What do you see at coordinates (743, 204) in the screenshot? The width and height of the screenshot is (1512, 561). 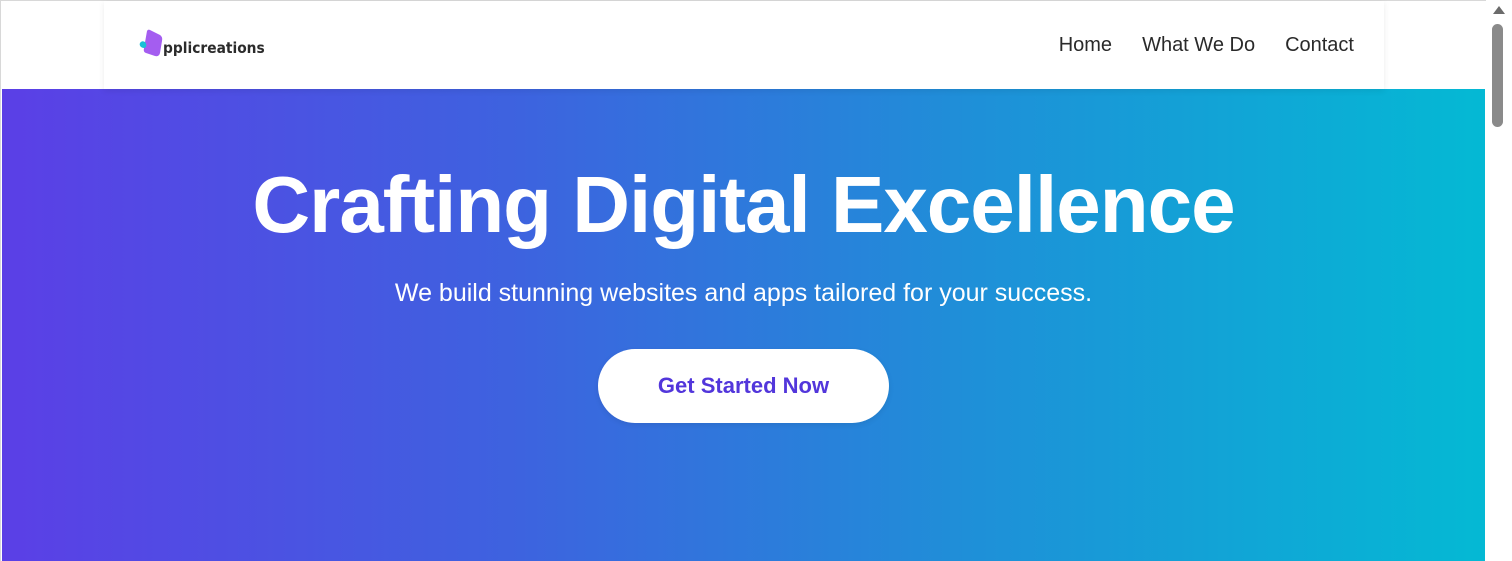 I see `hero-title: Crafting Digital Excellence` at bounding box center [743, 204].